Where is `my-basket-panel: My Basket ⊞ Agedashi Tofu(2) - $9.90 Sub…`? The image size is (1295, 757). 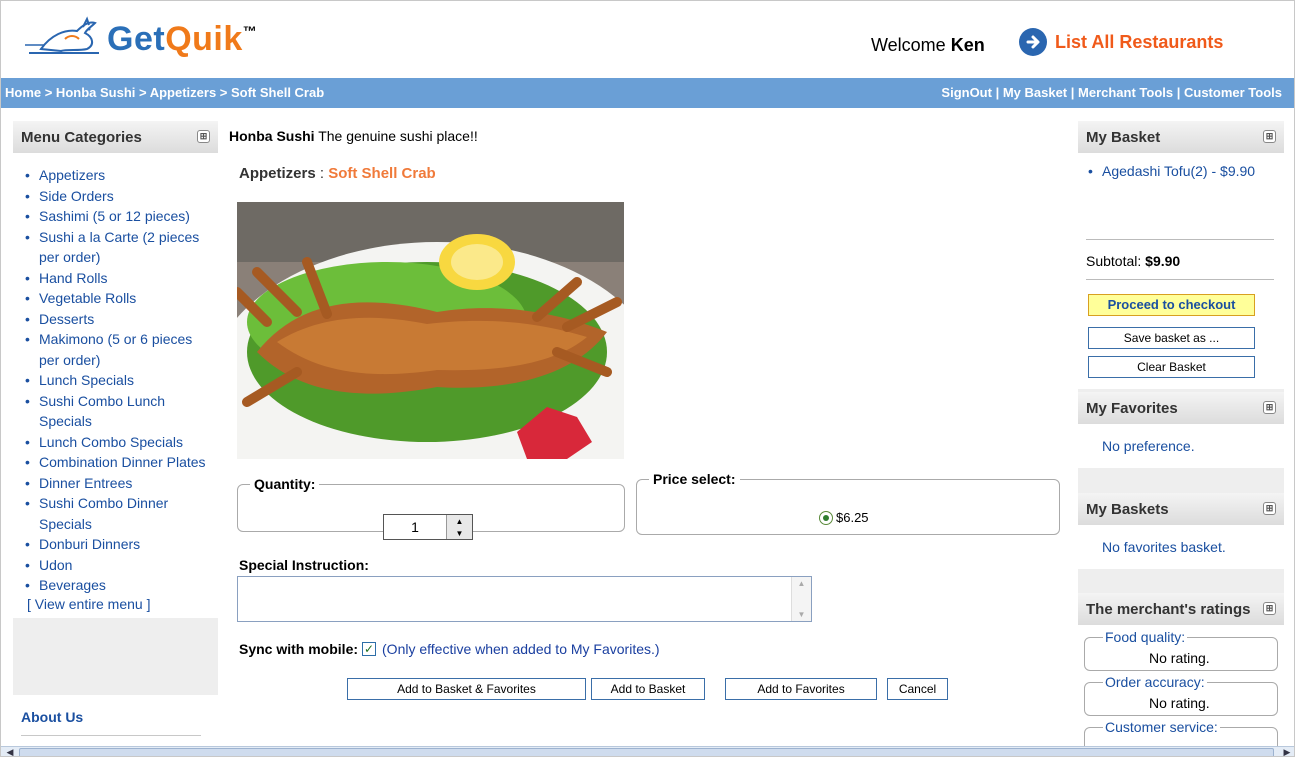
my-basket-panel: My Basket ⊞ Agedashi Tofu(2) - $9.90 Sub… is located at coordinates (1181, 255).